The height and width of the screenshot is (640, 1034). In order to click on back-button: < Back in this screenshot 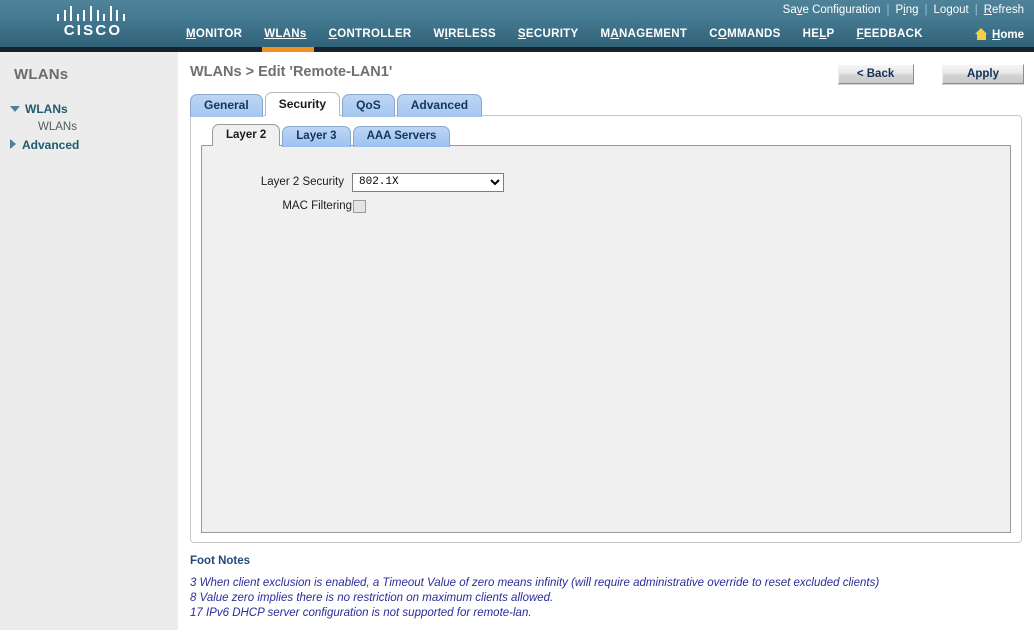, I will do `click(875, 74)`.